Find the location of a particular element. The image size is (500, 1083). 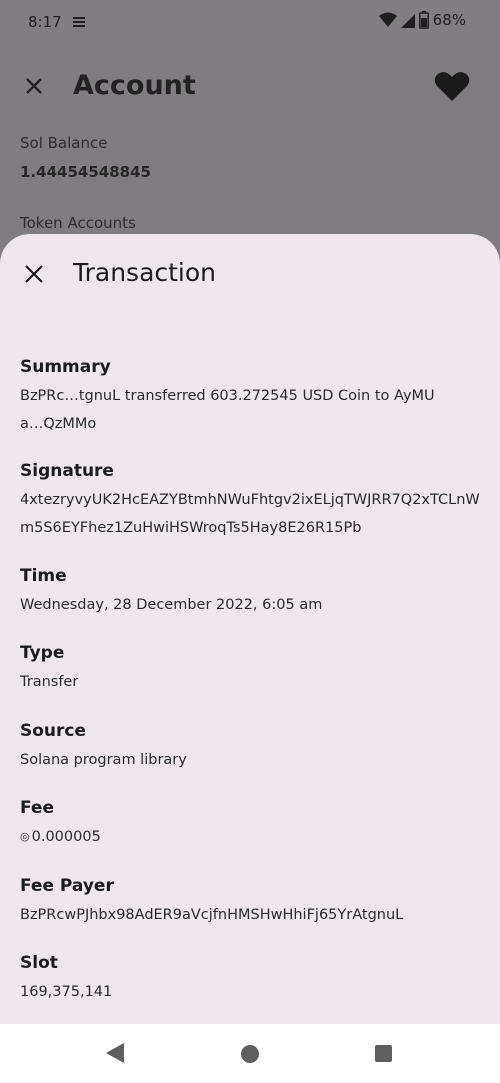

heart-icon is located at coordinates (452, 86).